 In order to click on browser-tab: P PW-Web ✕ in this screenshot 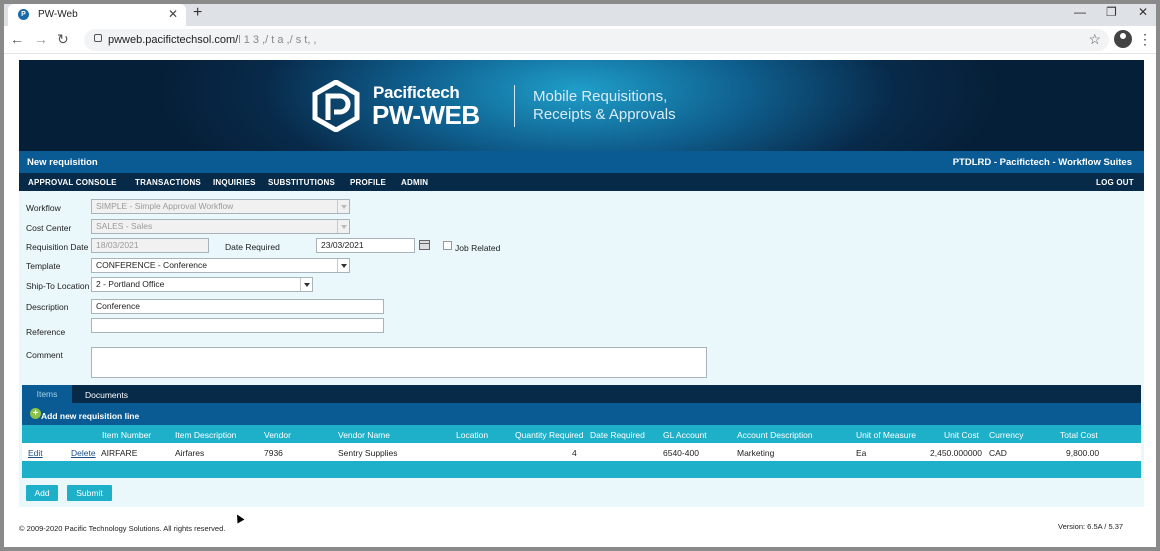, I will do `click(97, 15)`.